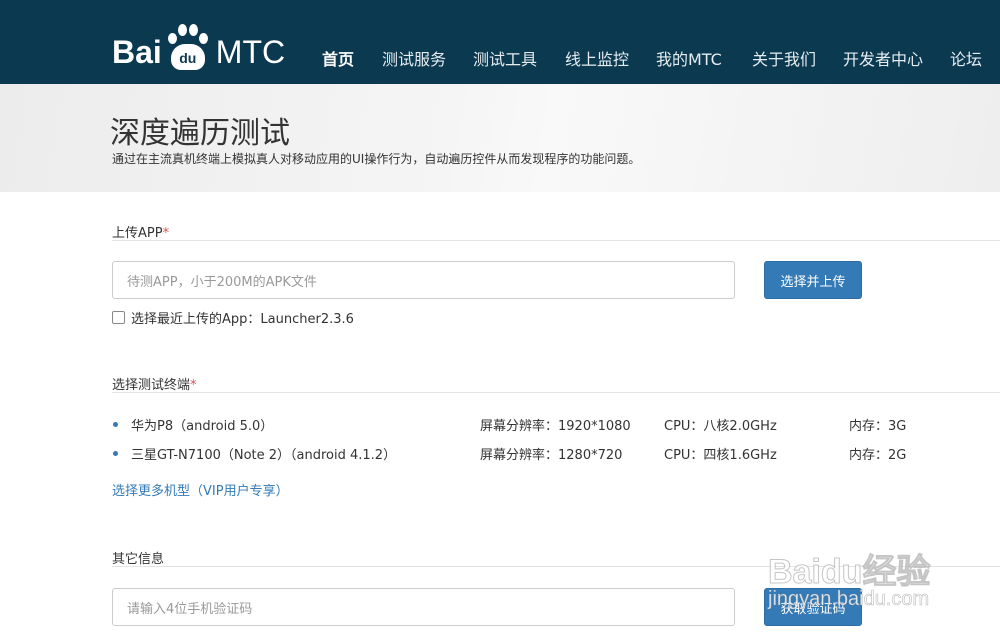 The width and height of the screenshot is (1000, 636). Describe the element at coordinates (250, 52) in the screenshot. I see `logo-text-right: MTC` at that location.